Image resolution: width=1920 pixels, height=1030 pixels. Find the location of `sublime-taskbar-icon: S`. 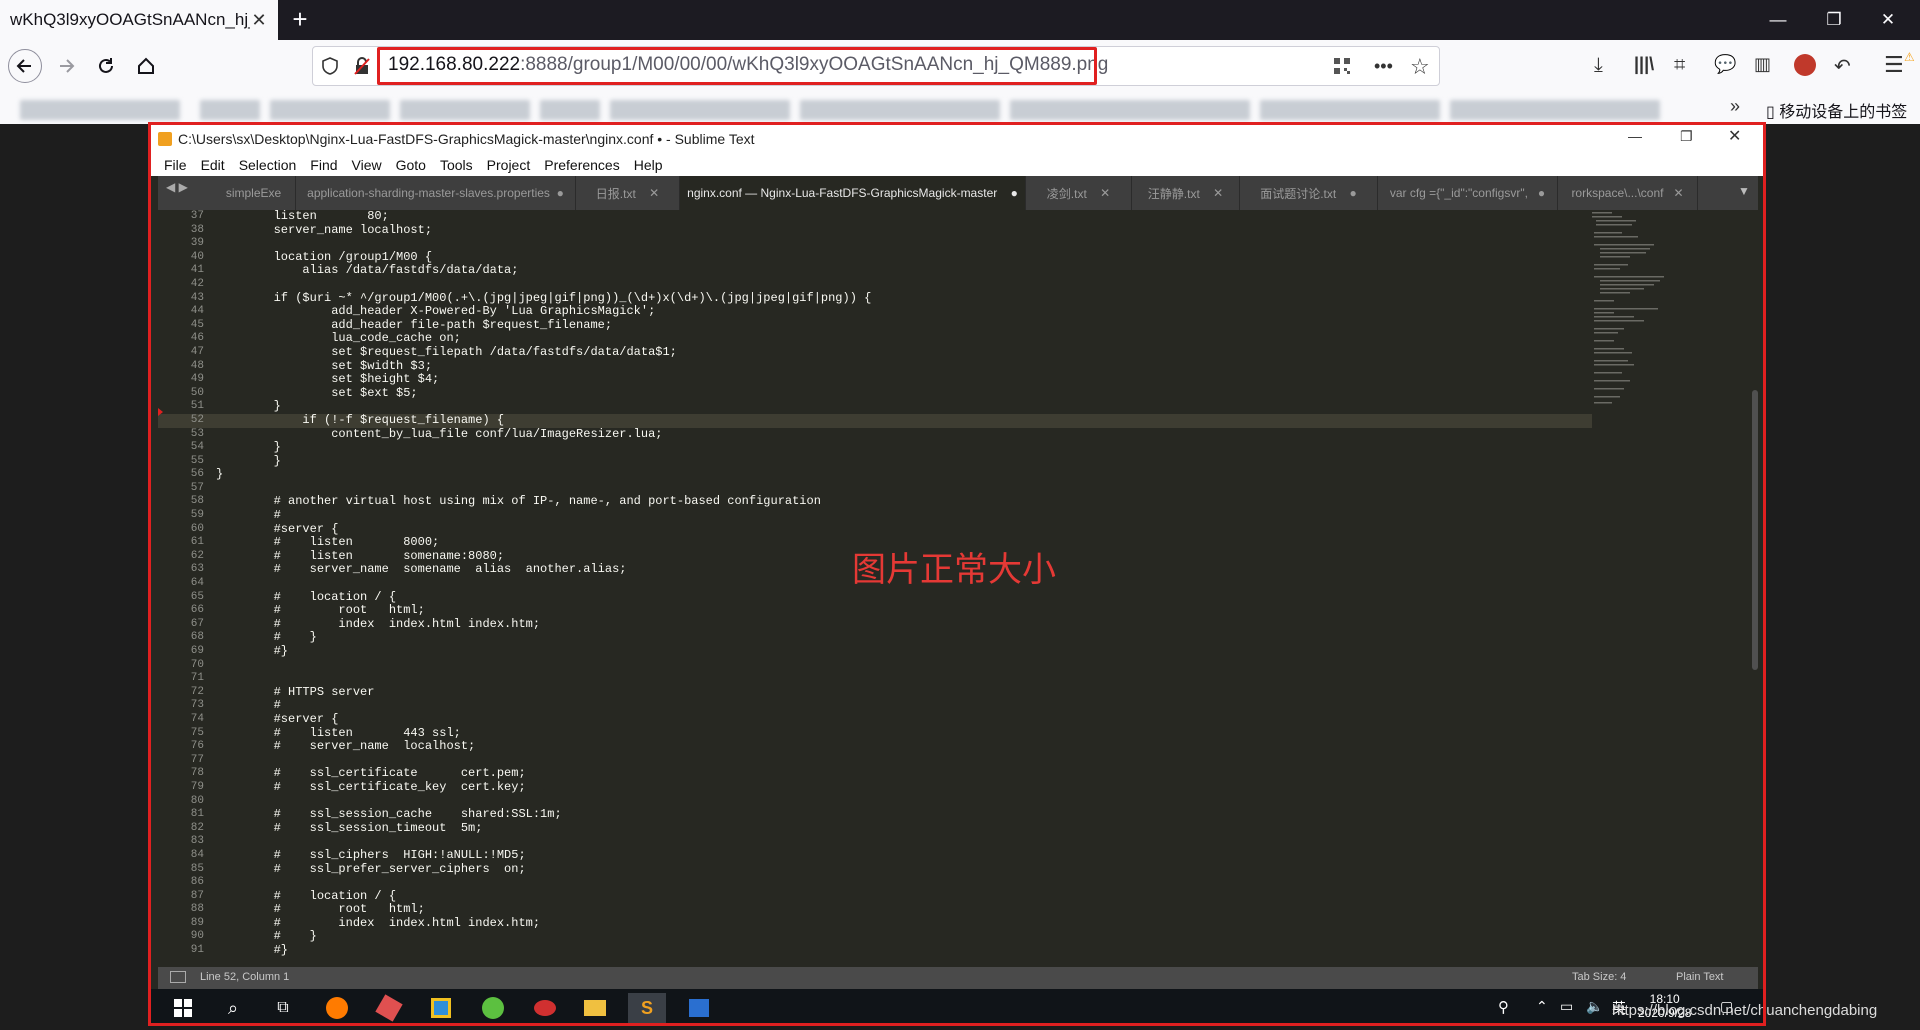

sublime-taskbar-icon: S is located at coordinates (647, 1008).